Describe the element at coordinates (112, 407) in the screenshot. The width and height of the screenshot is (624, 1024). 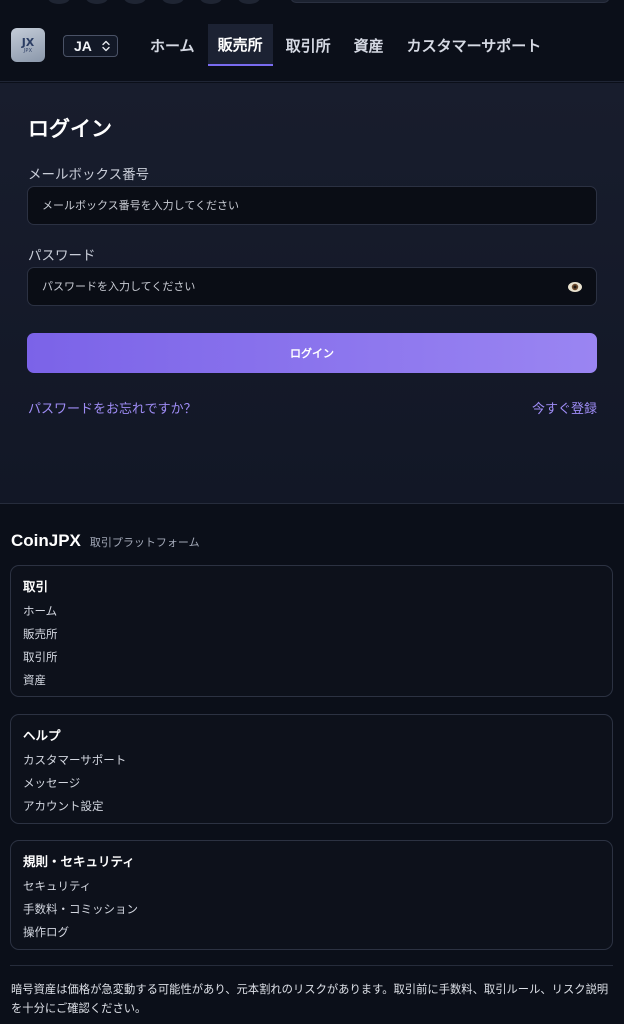
I see `forgot-password-link: パスワードをお忘れですか？` at that location.